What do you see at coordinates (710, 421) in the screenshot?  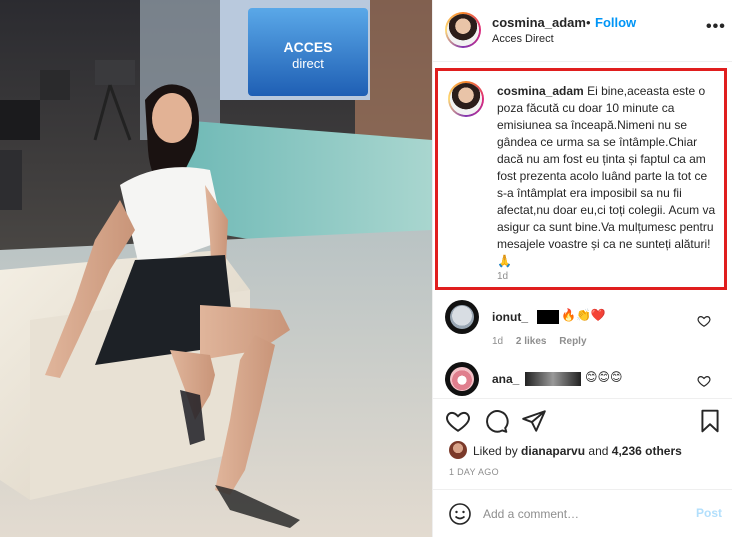 I see `bookmark-icon` at bounding box center [710, 421].